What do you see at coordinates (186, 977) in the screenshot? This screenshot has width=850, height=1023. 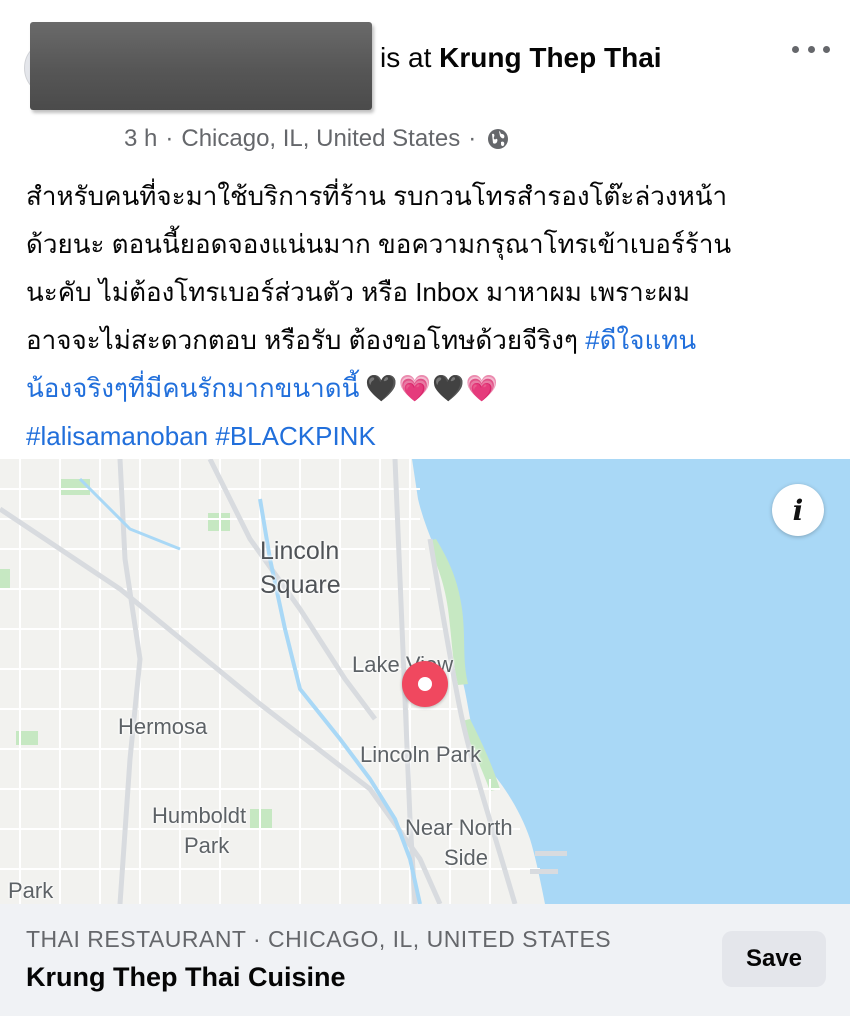 I see `place-name: Krung Thep Thai Cuisine` at bounding box center [186, 977].